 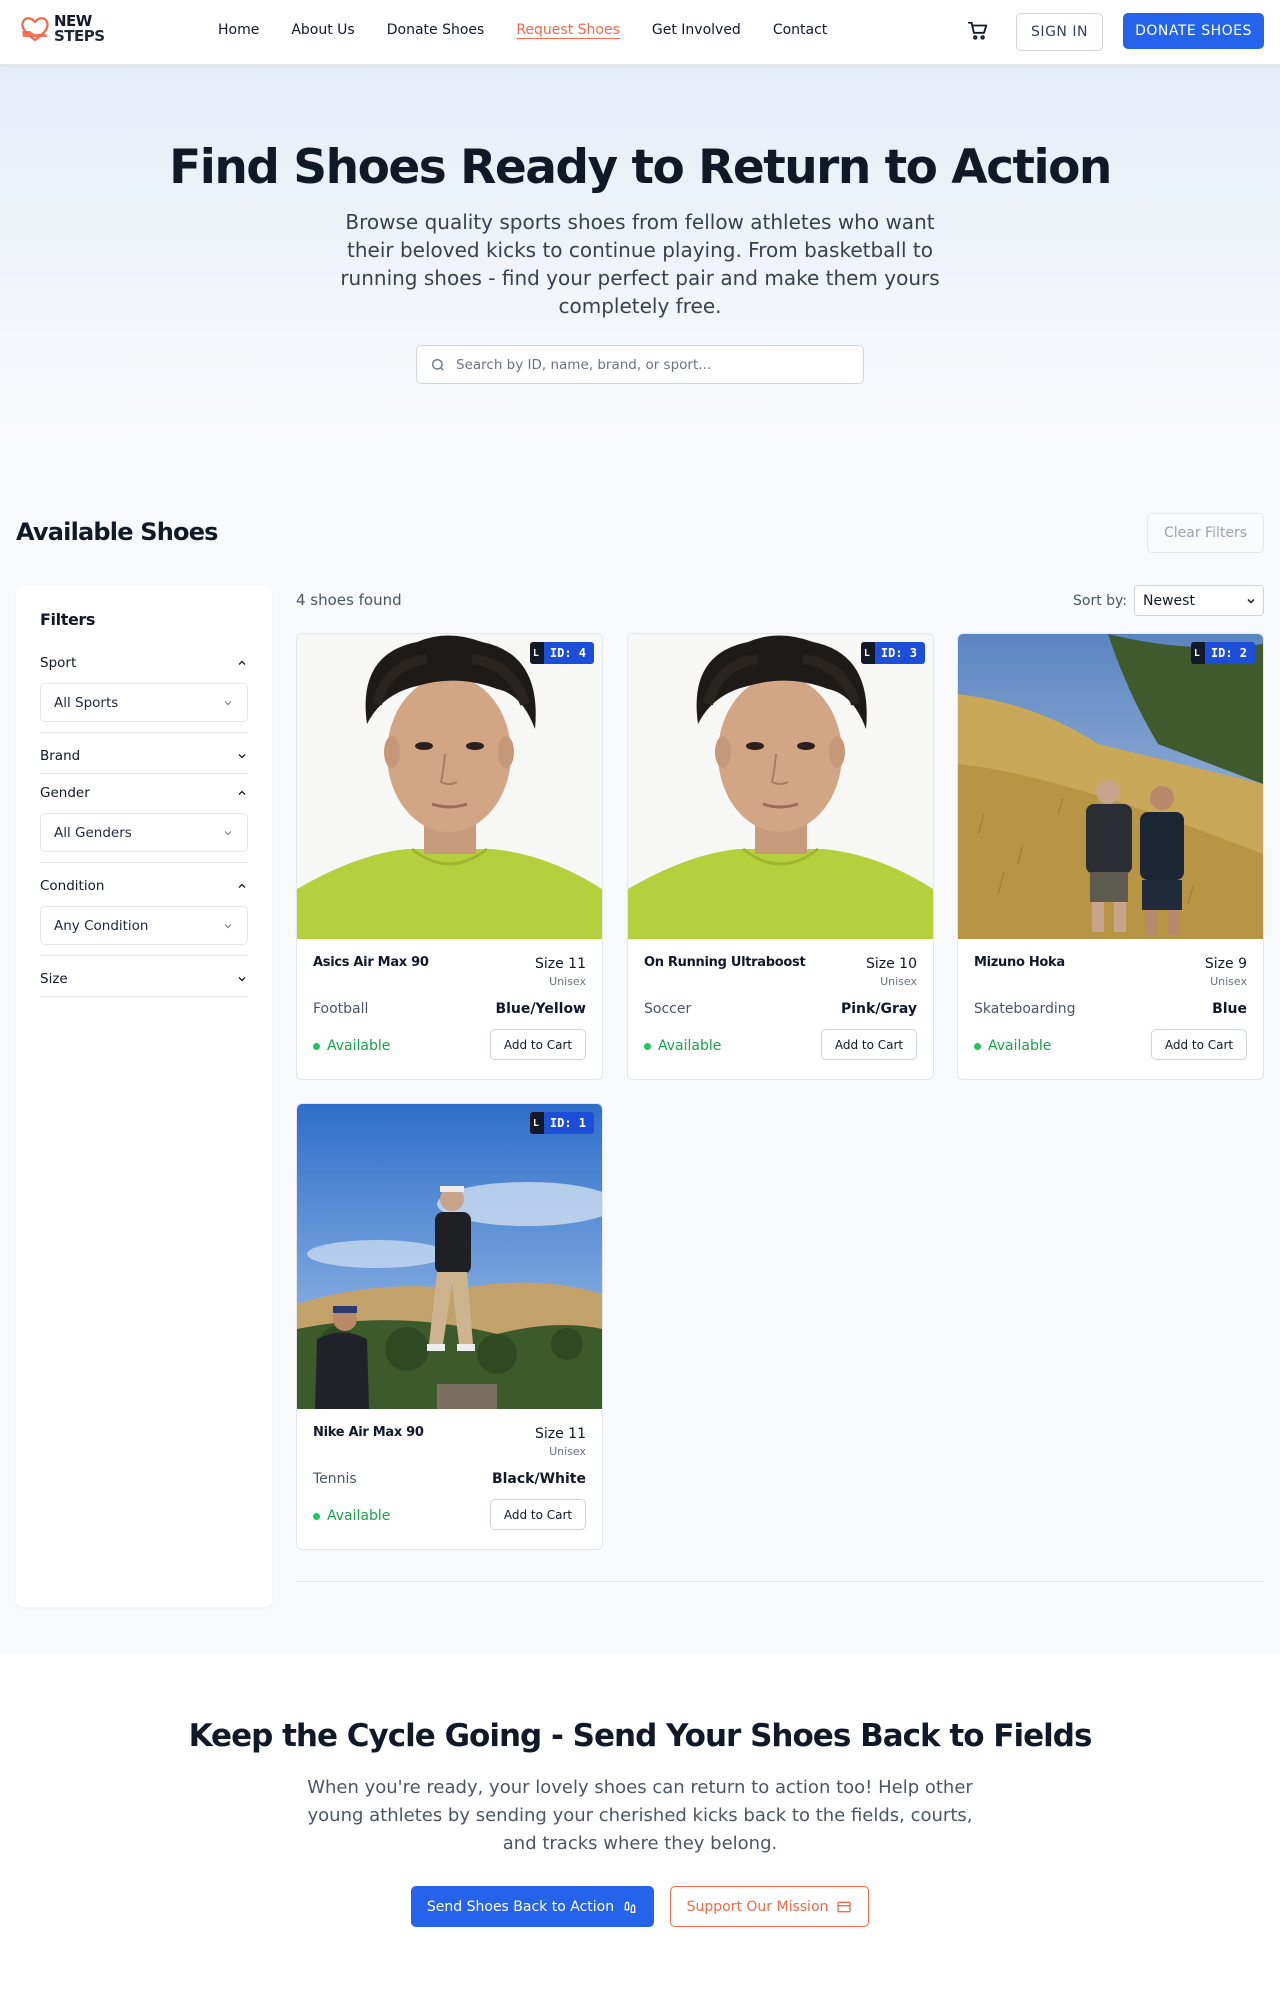 What do you see at coordinates (65, 793) in the screenshot?
I see `filter-gender-label: Gender` at bounding box center [65, 793].